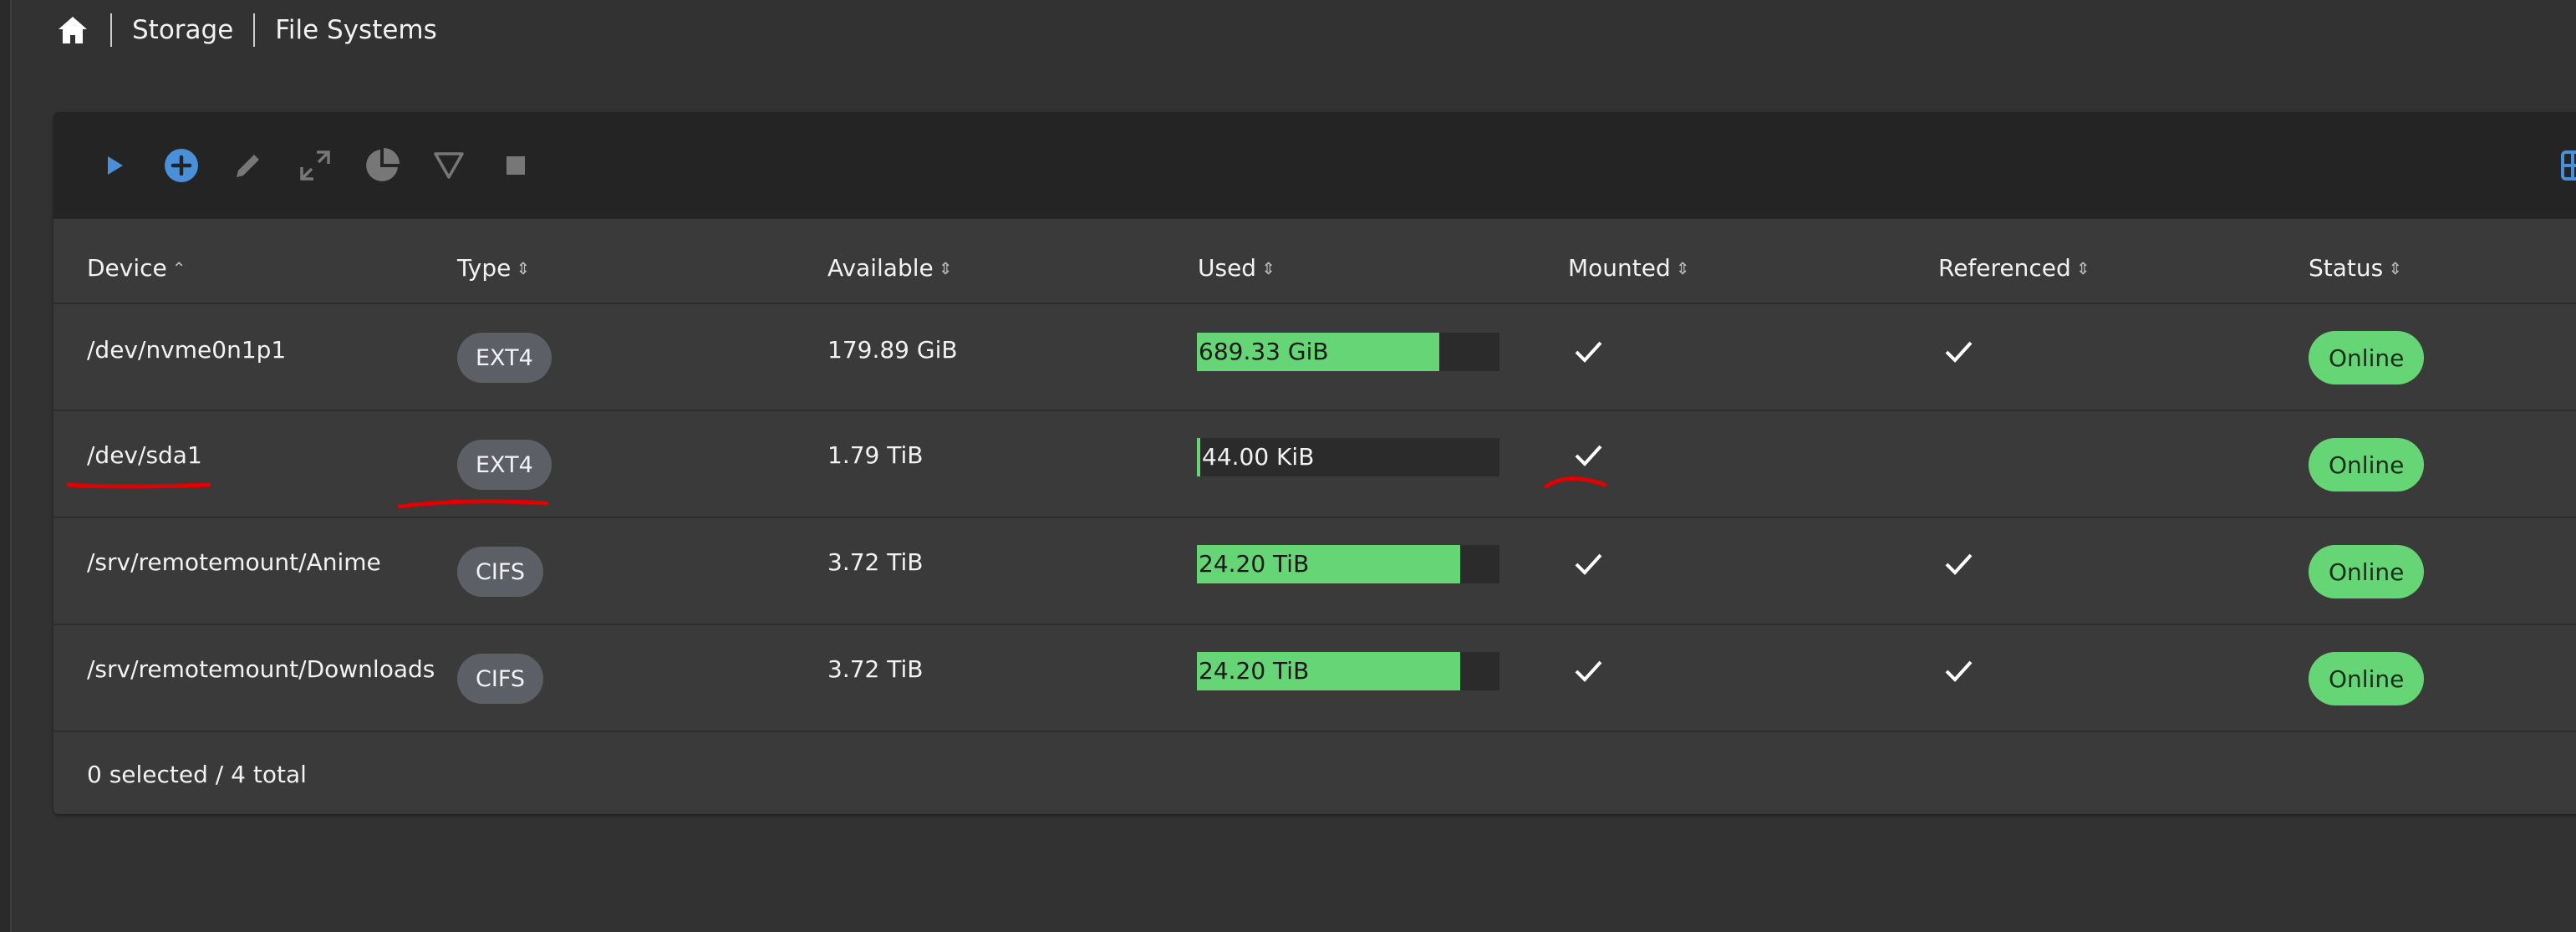  Describe the element at coordinates (182, 30) in the screenshot. I see `breadcrumb-storage: Storage` at that location.